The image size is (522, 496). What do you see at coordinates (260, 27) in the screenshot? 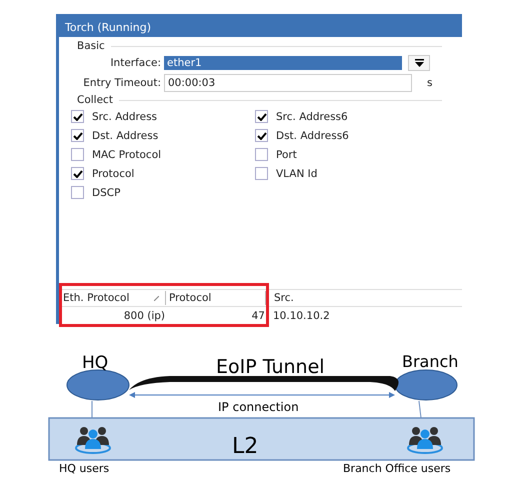
I see `window-title: Torch (Running)` at bounding box center [260, 27].